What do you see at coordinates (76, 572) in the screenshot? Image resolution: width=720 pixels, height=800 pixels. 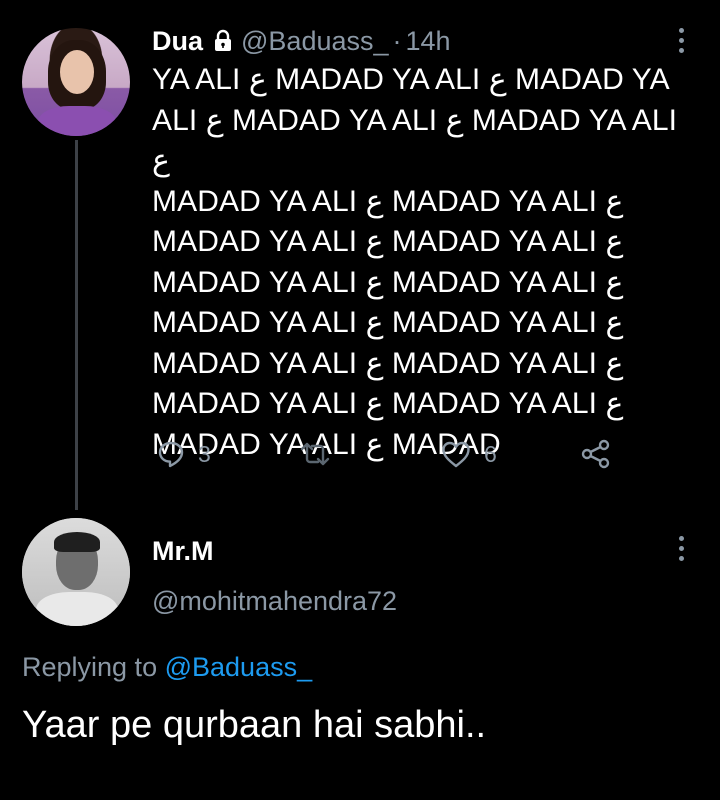 I see `reply-author-avatar` at bounding box center [76, 572].